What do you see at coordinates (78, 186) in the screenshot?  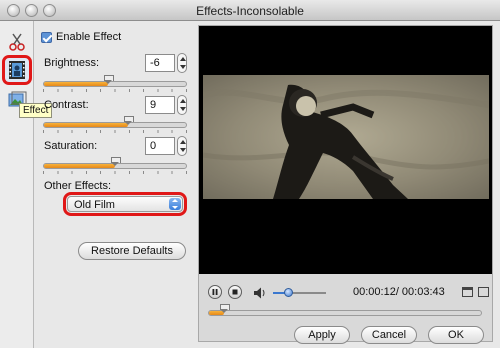 I see `other-effects-label: Other Effects:` at bounding box center [78, 186].